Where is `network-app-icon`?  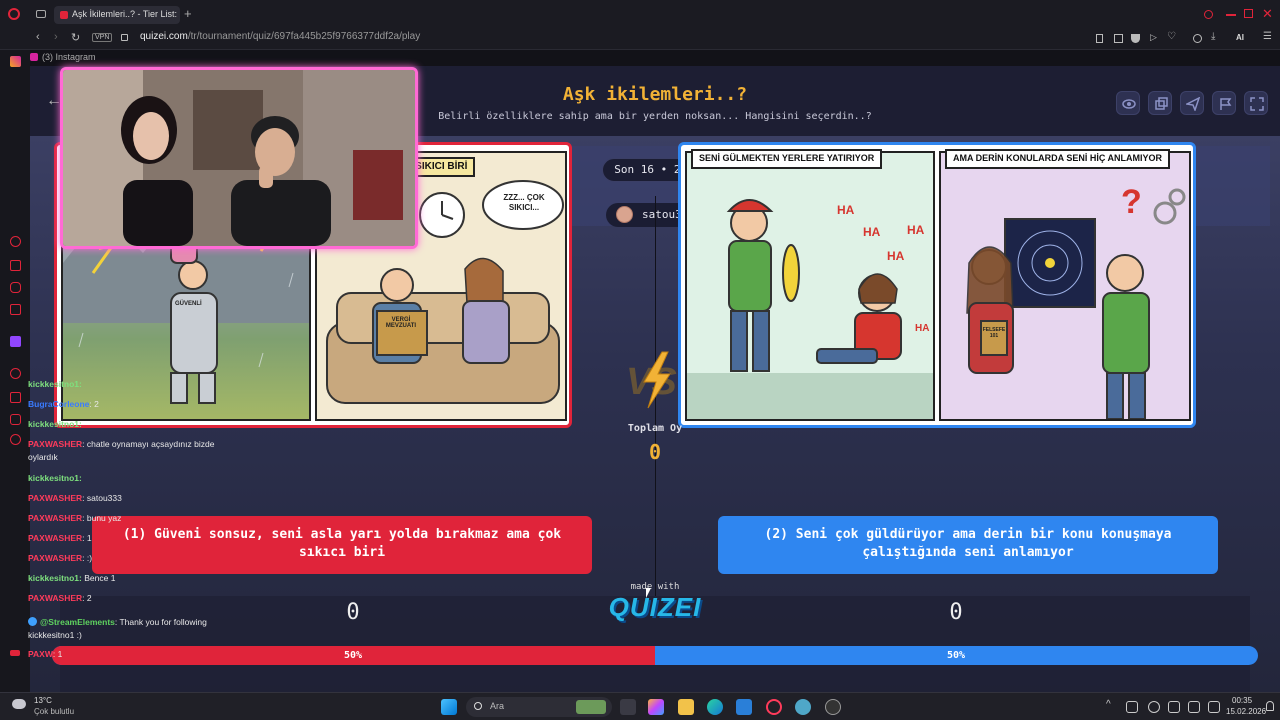
network-app-icon is located at coordinates (803, 707).